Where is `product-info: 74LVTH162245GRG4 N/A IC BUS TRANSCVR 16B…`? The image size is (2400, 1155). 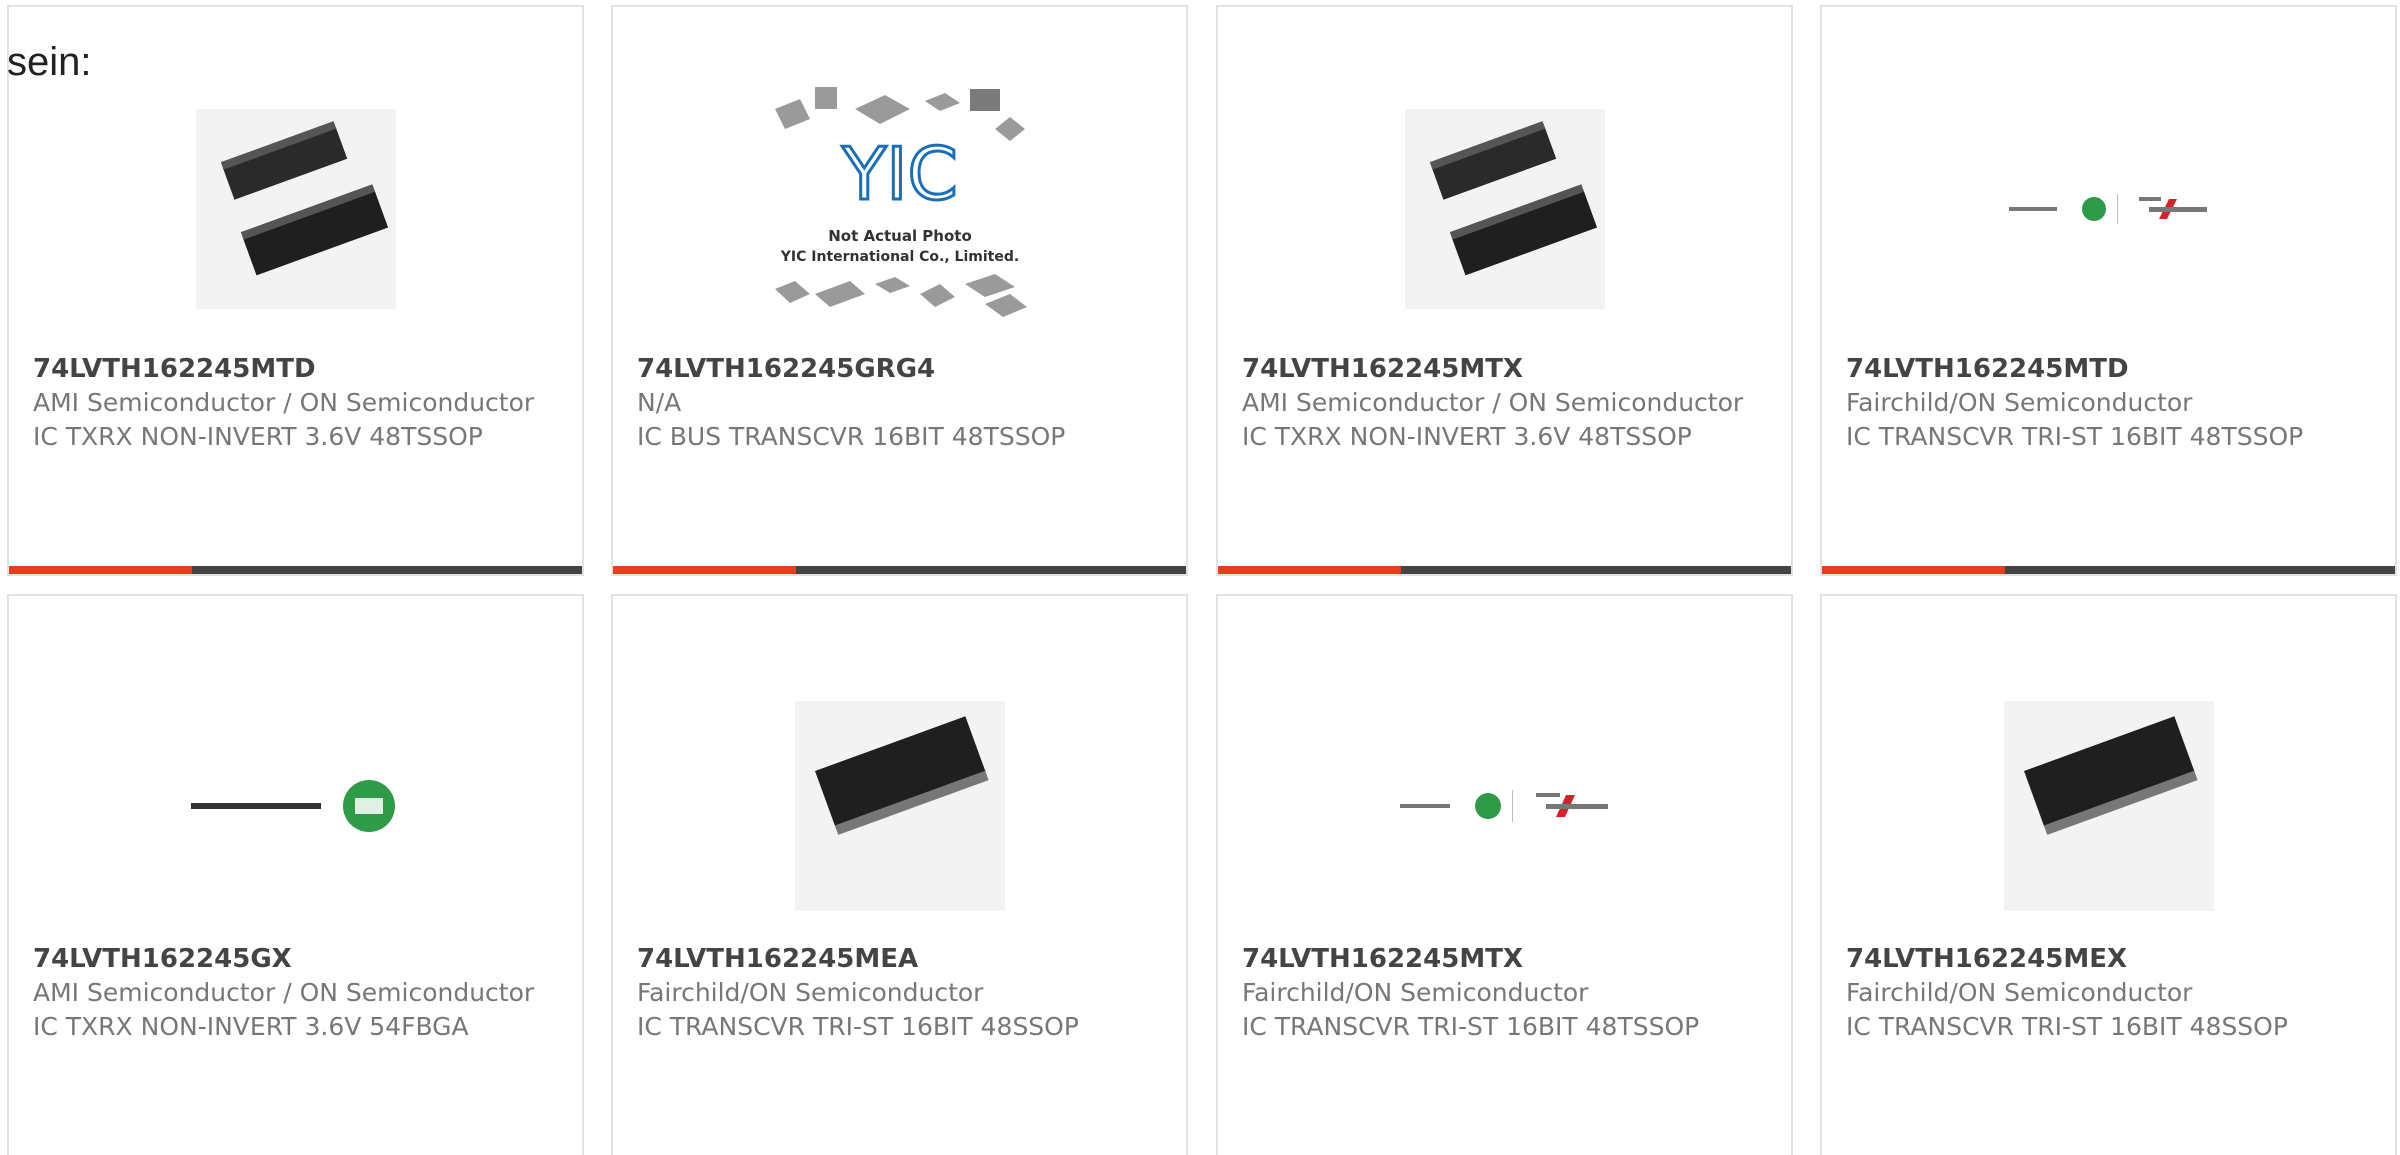 product-info: 74LVTH162245GRG4 N/A IC BUS TRANSCVR 16B… is located at coordinates (901, 403).